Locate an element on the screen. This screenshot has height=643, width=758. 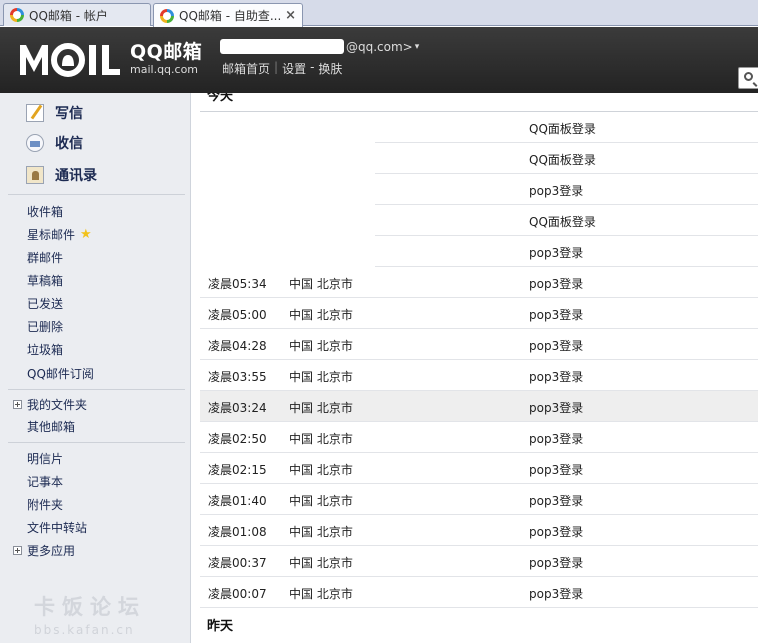
sidebar-item-other-mailboxes: 其他邮箱 is located at coordinates (51, 426).